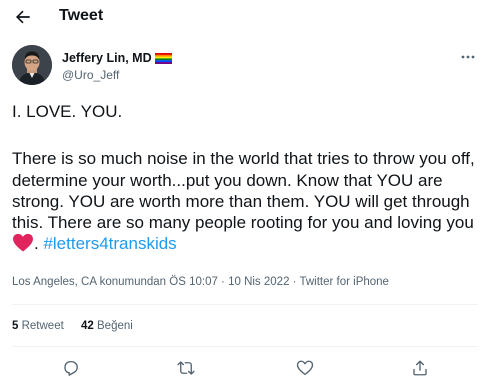 The height and width of the screenshot is (388, 490). I want to click on profile-photo-icon, so click(32, 65).